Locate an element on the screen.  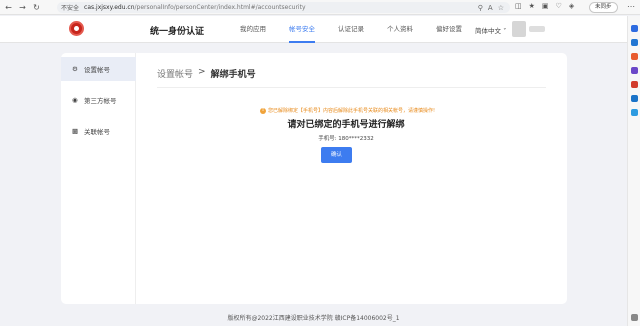
back-icon: ← is located at coordinates (8, 7).